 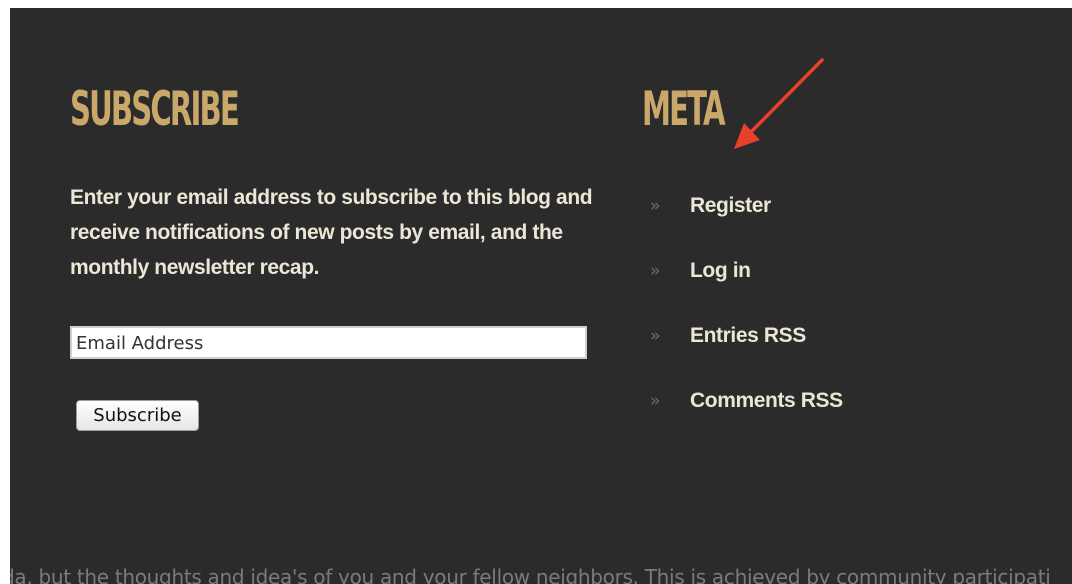 I want to click on subscribe-heading: SUBSCRIBE, so click(x=155, y=109).